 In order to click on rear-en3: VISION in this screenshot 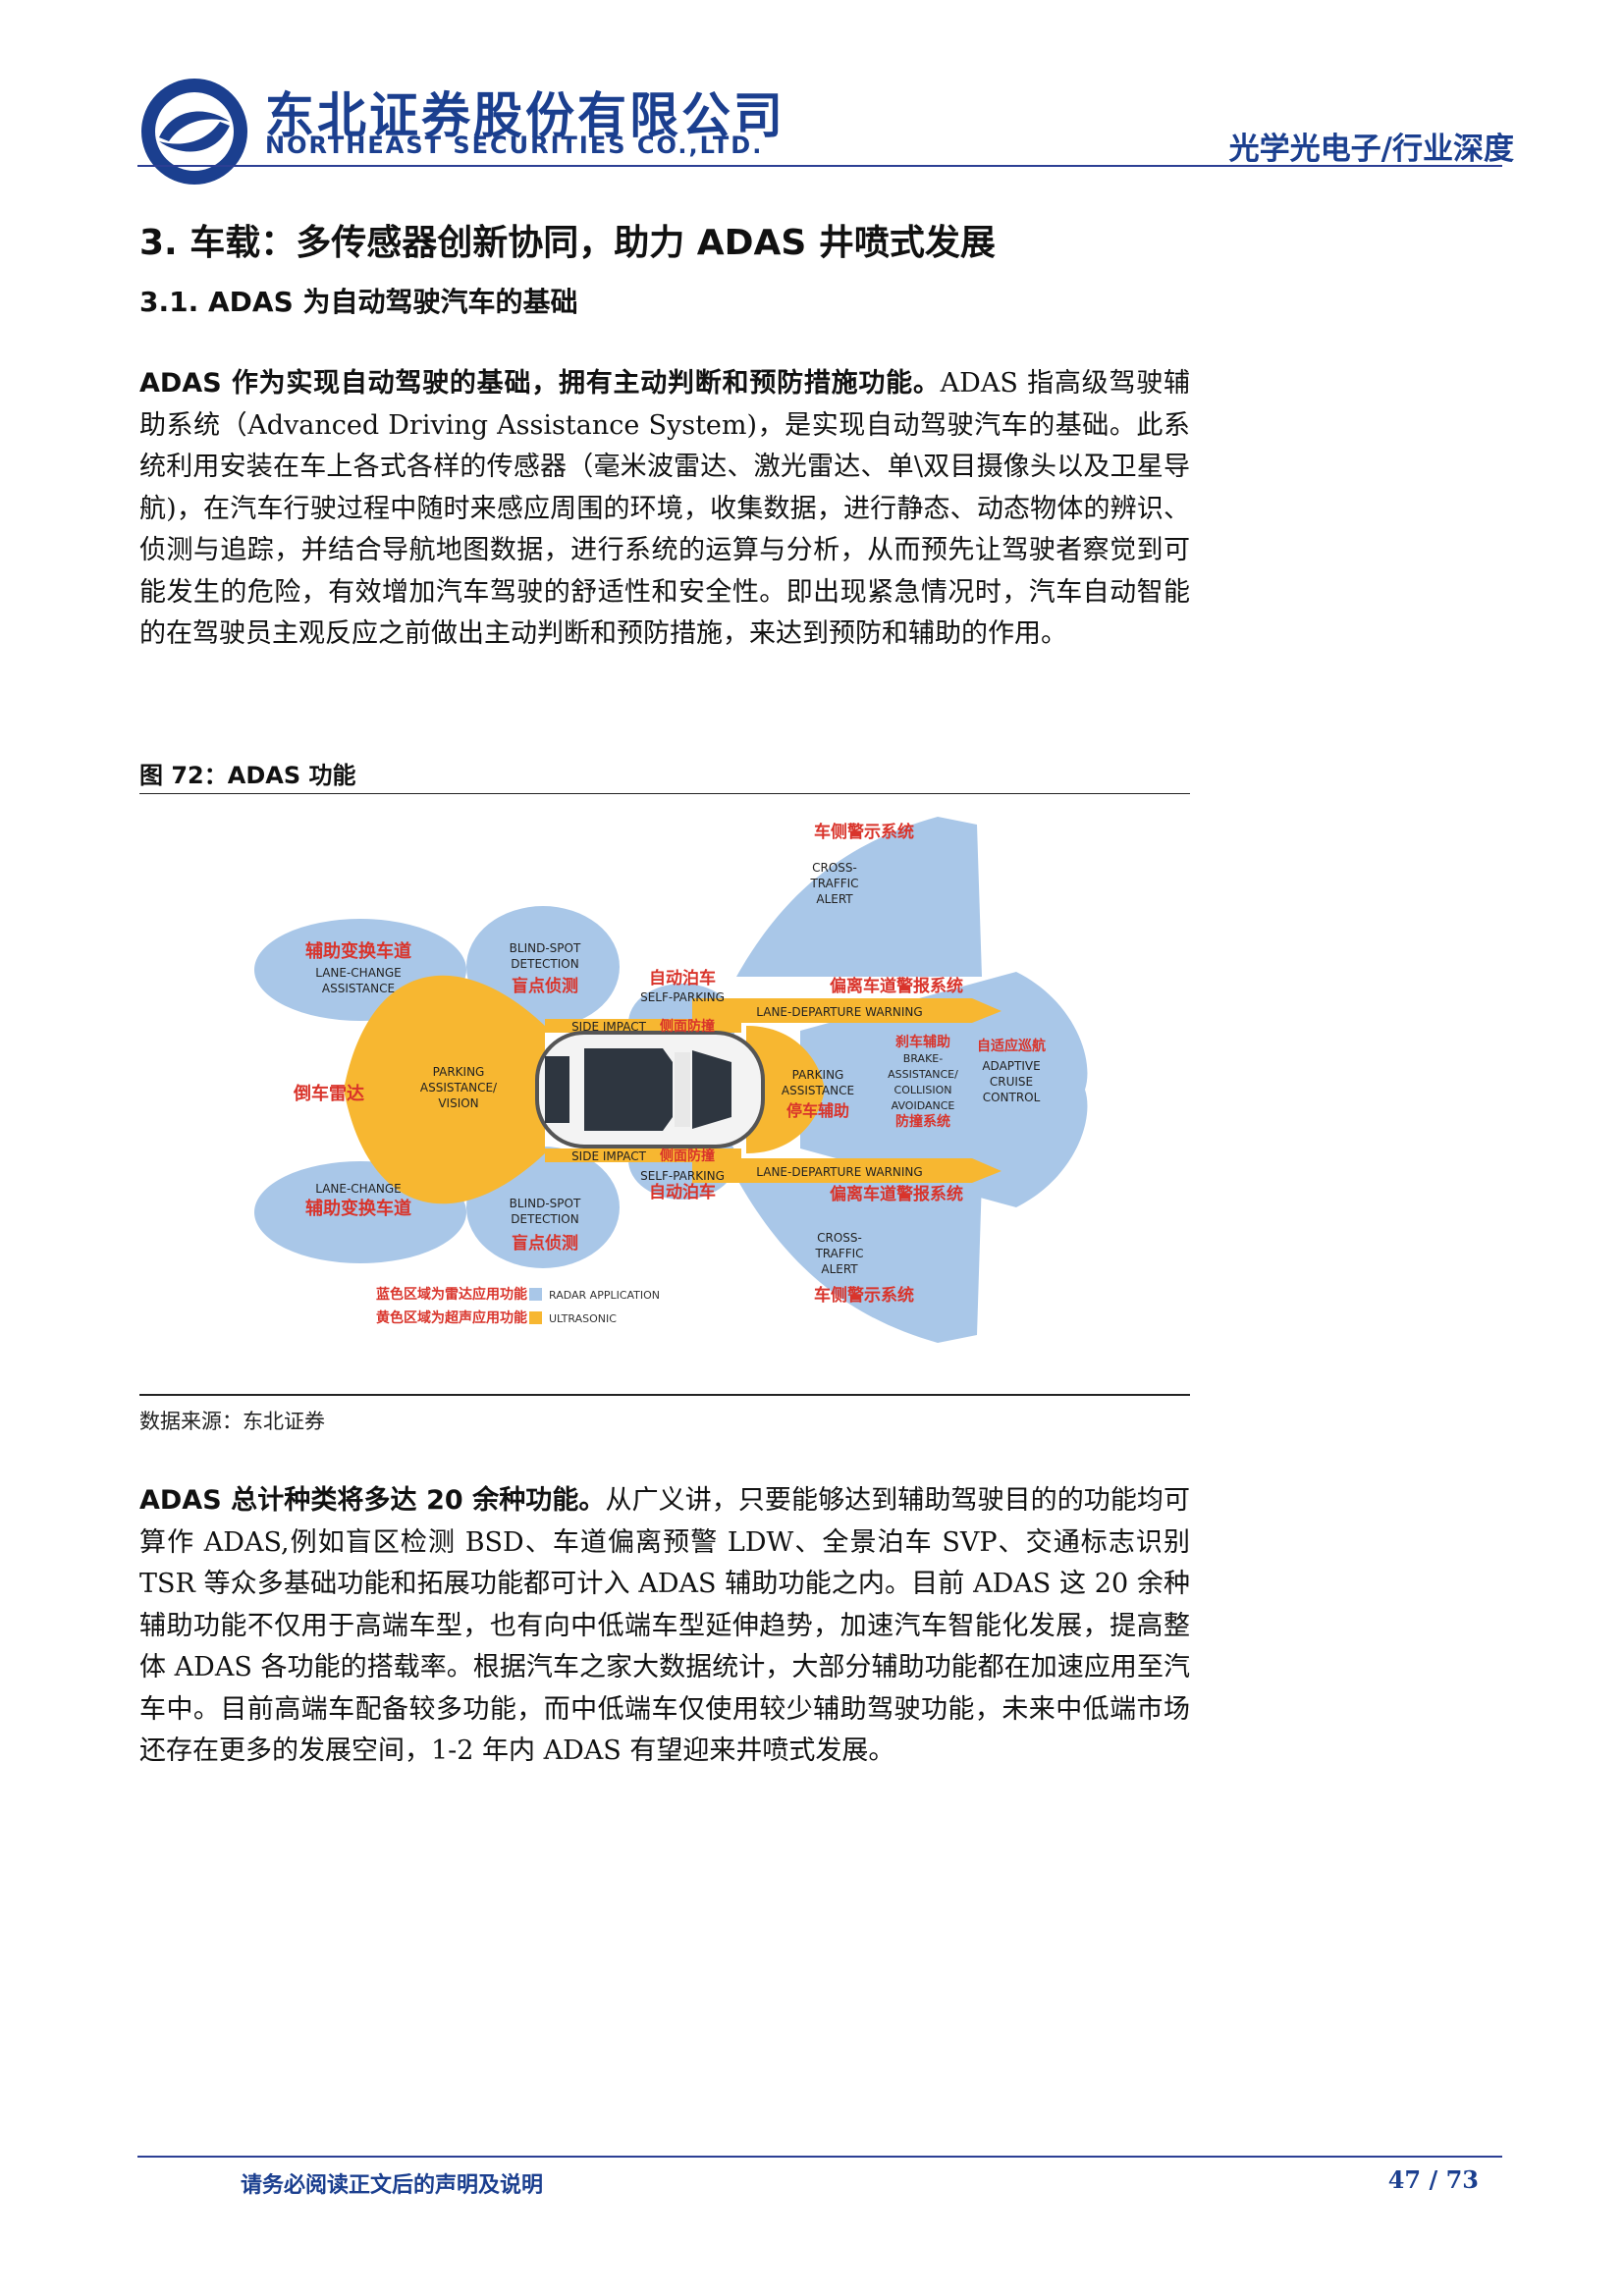, I will do `click(458, 1103)`.